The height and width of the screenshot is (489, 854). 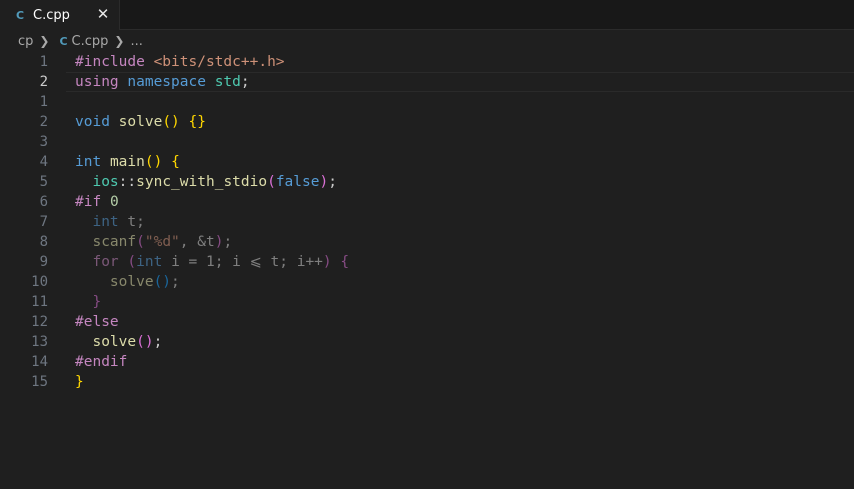 I want to click on line-number: 15, so click(x=39, y=382).